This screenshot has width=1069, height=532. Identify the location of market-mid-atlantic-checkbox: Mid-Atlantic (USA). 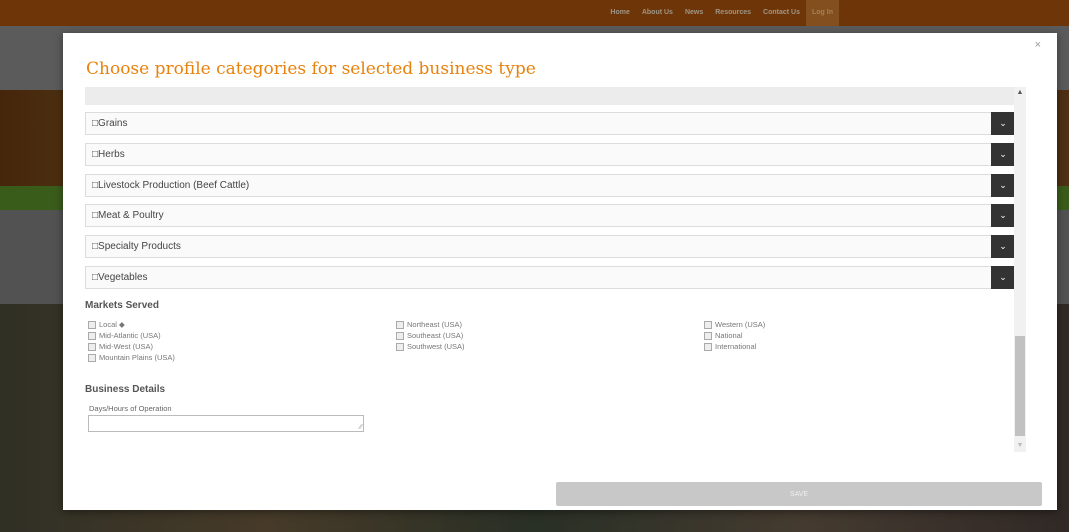
(124, 335).